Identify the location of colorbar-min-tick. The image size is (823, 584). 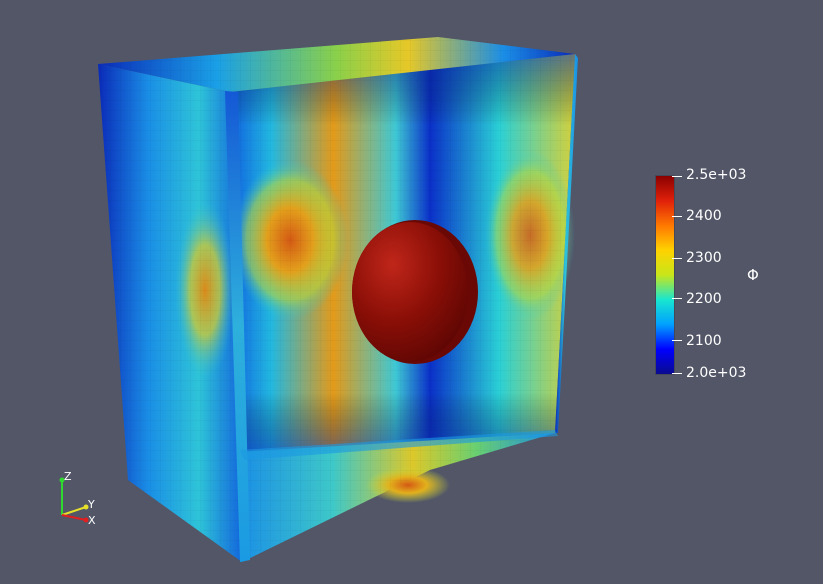
(677, 373).